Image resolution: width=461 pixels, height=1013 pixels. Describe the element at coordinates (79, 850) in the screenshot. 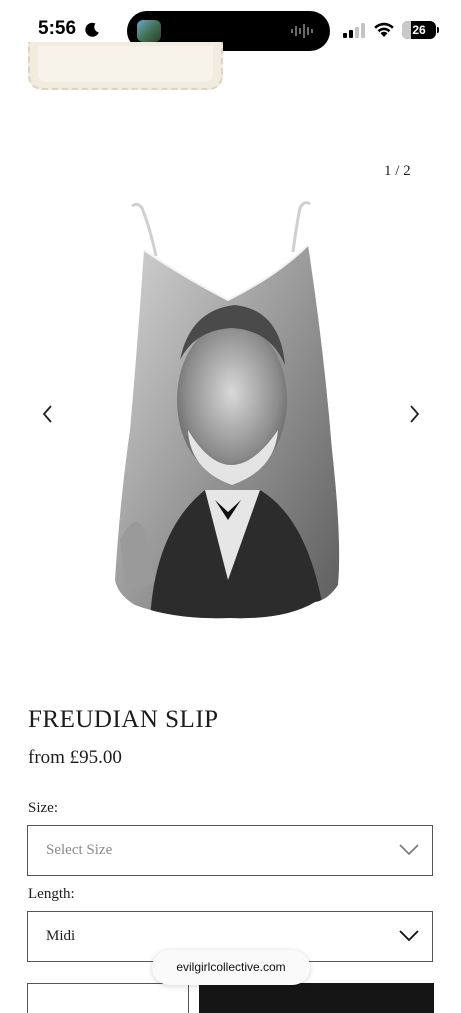

I see `size-select-value: Select Size` at that location.